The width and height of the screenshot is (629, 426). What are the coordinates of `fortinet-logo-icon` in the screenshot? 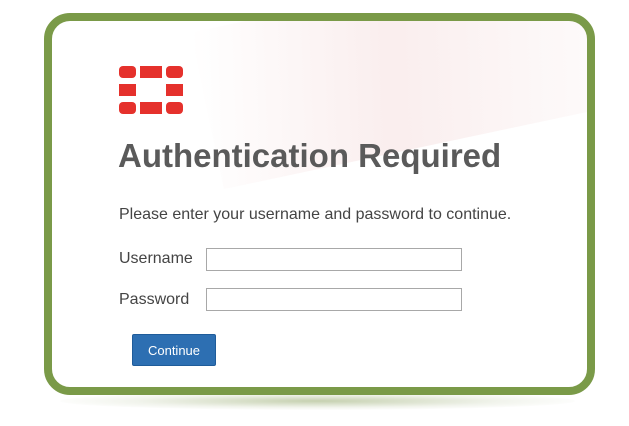 It's located at (151, 90).